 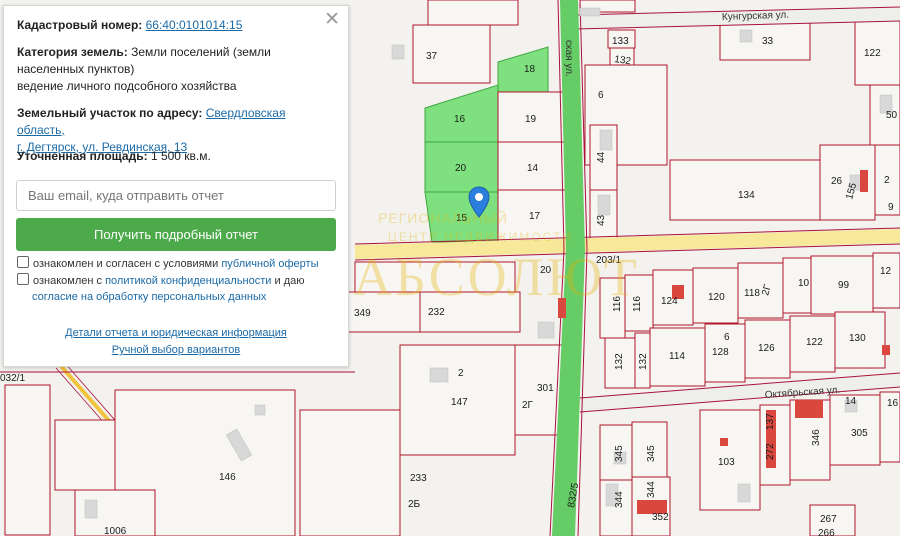 I want to click on address-label: Земельный участок по адресу:, so click(x=110, y=113).